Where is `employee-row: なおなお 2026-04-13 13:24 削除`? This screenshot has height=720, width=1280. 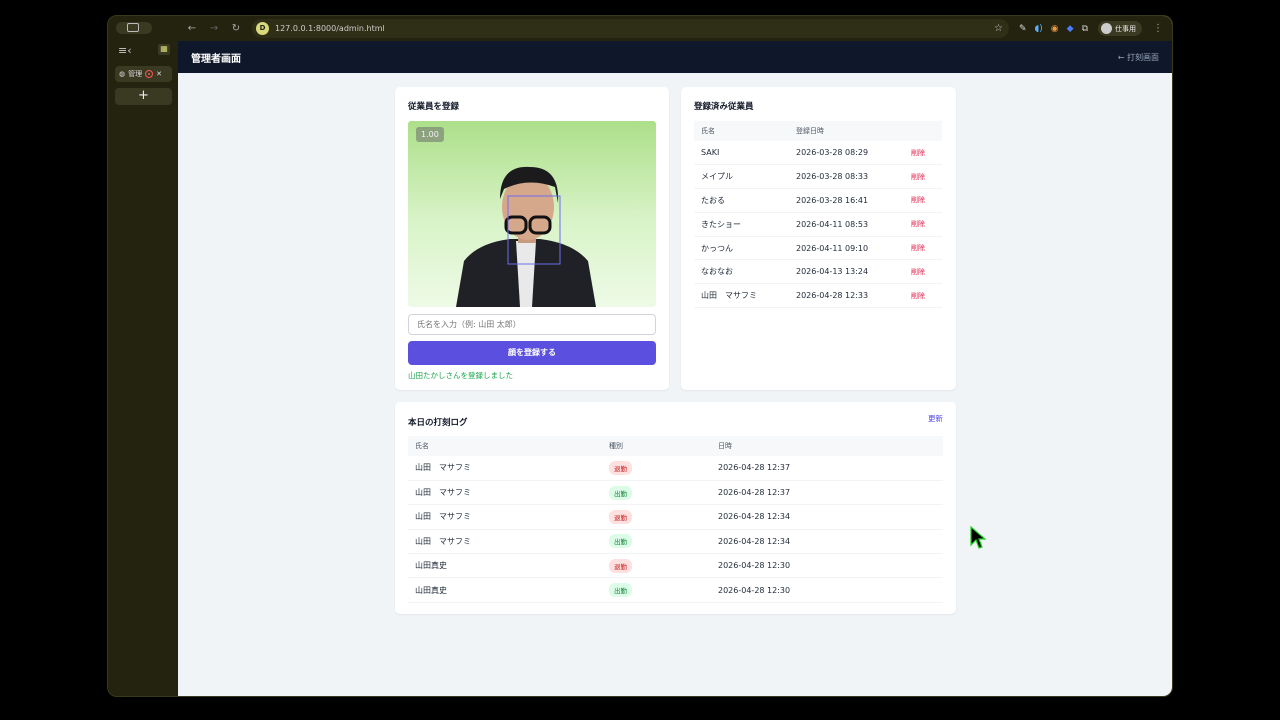
employee-row: なおなお 2026-04-13 13:24 削除 is located at coordinates (818, 272).